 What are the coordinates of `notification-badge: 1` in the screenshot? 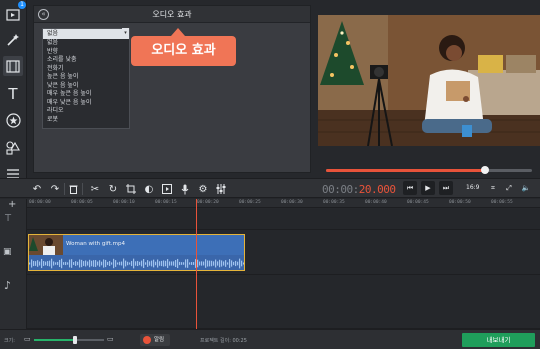 It's located at (22, 5).